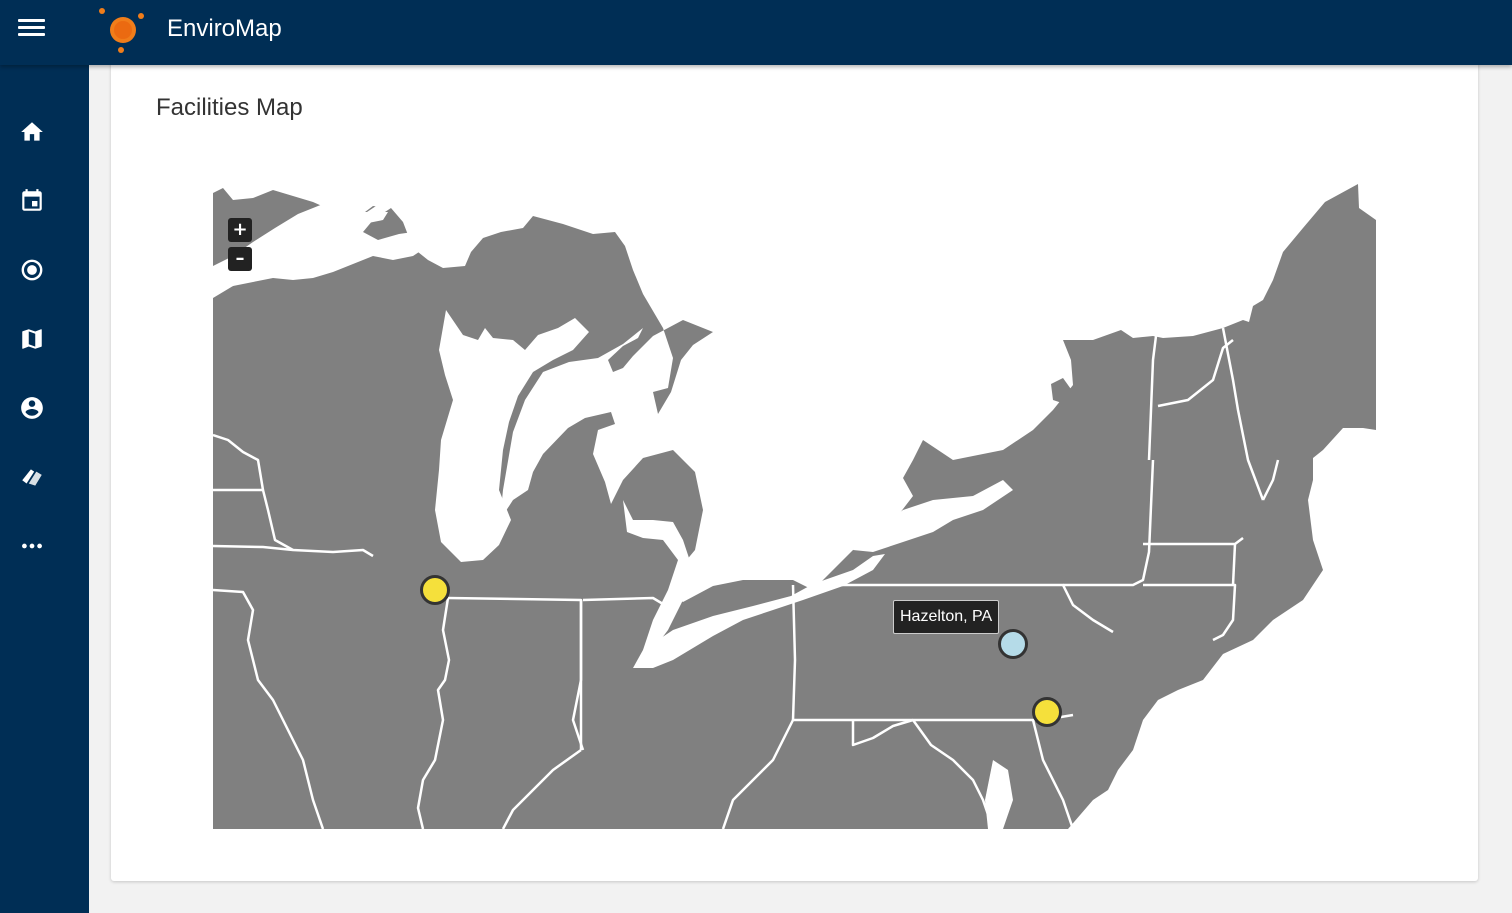 This screenshot has height=913, width=1512. I want to click on sidebar-item-map, so click(32, 339).